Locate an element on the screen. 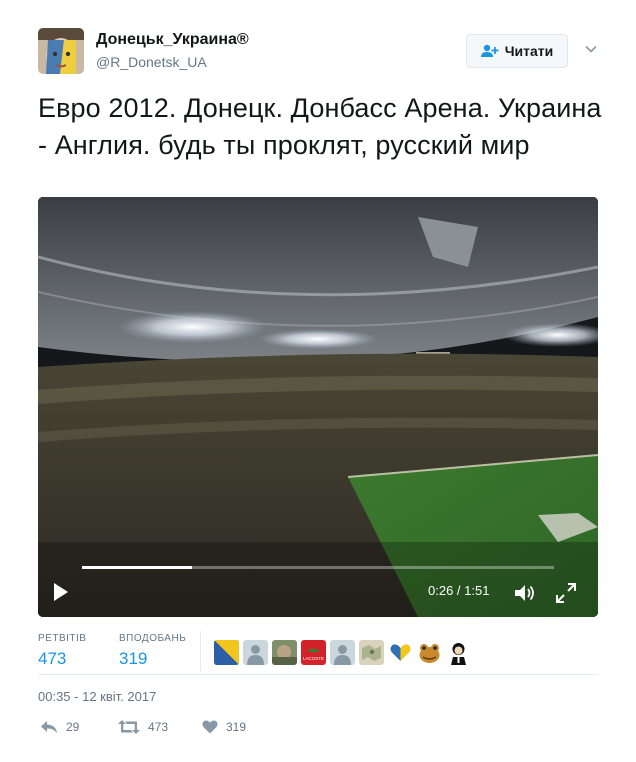 The image size is (636, 762). liker-avatar-map is located at coordinates (371, 652).